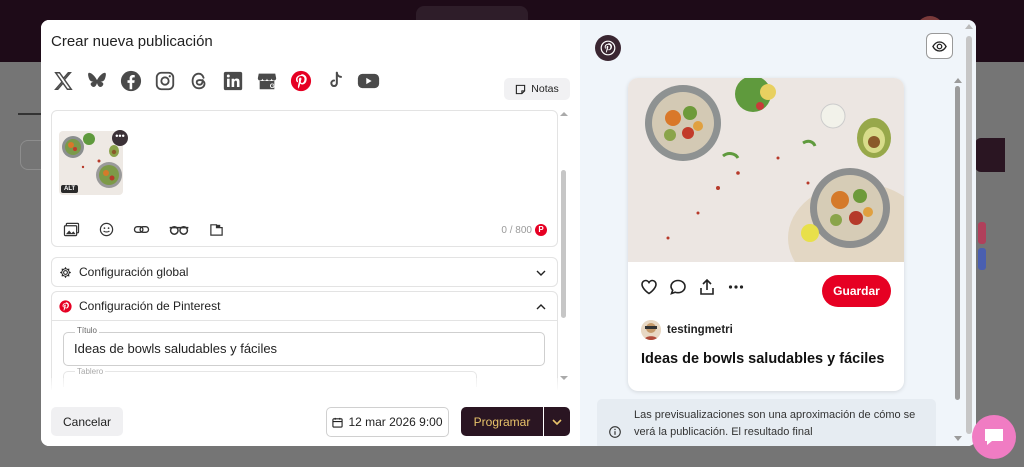 The width and height of the screenshot is (1024, 467). What do you see at coordinates (106, 229) in the screenshot?
I see `emoji-icon` at bounding box center [106, 229].